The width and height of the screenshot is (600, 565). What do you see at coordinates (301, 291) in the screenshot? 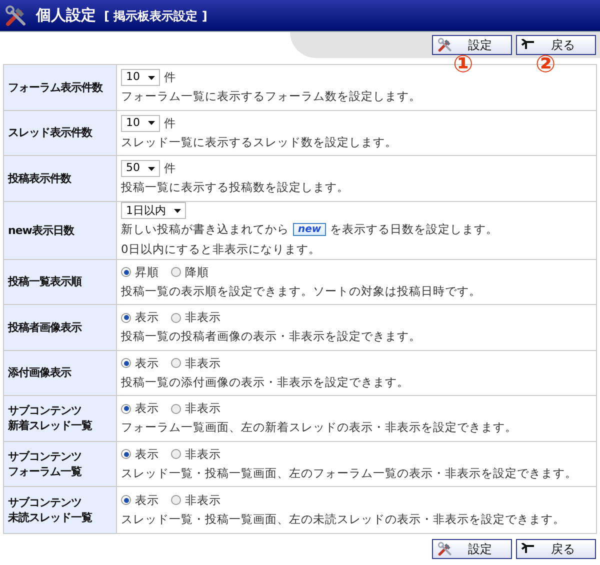
I see `description-text: 投稿一覧の表示順を設定できます。ソートの対象は投稿日時です。` at bounding box center [301, 291].